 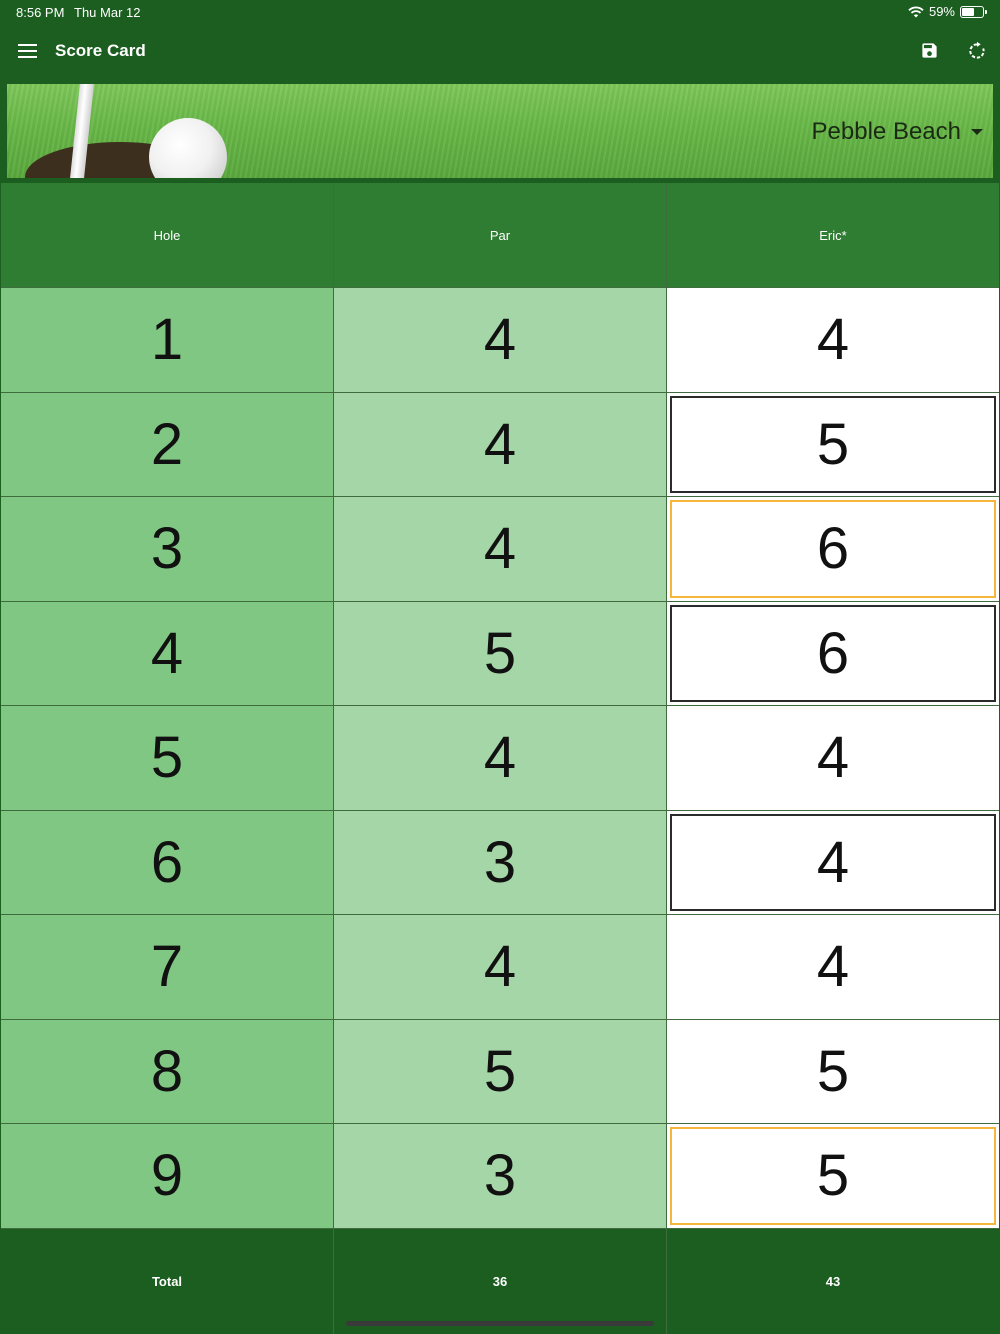 I want to click on header-player: Eric*, so click(x=833, y=235).